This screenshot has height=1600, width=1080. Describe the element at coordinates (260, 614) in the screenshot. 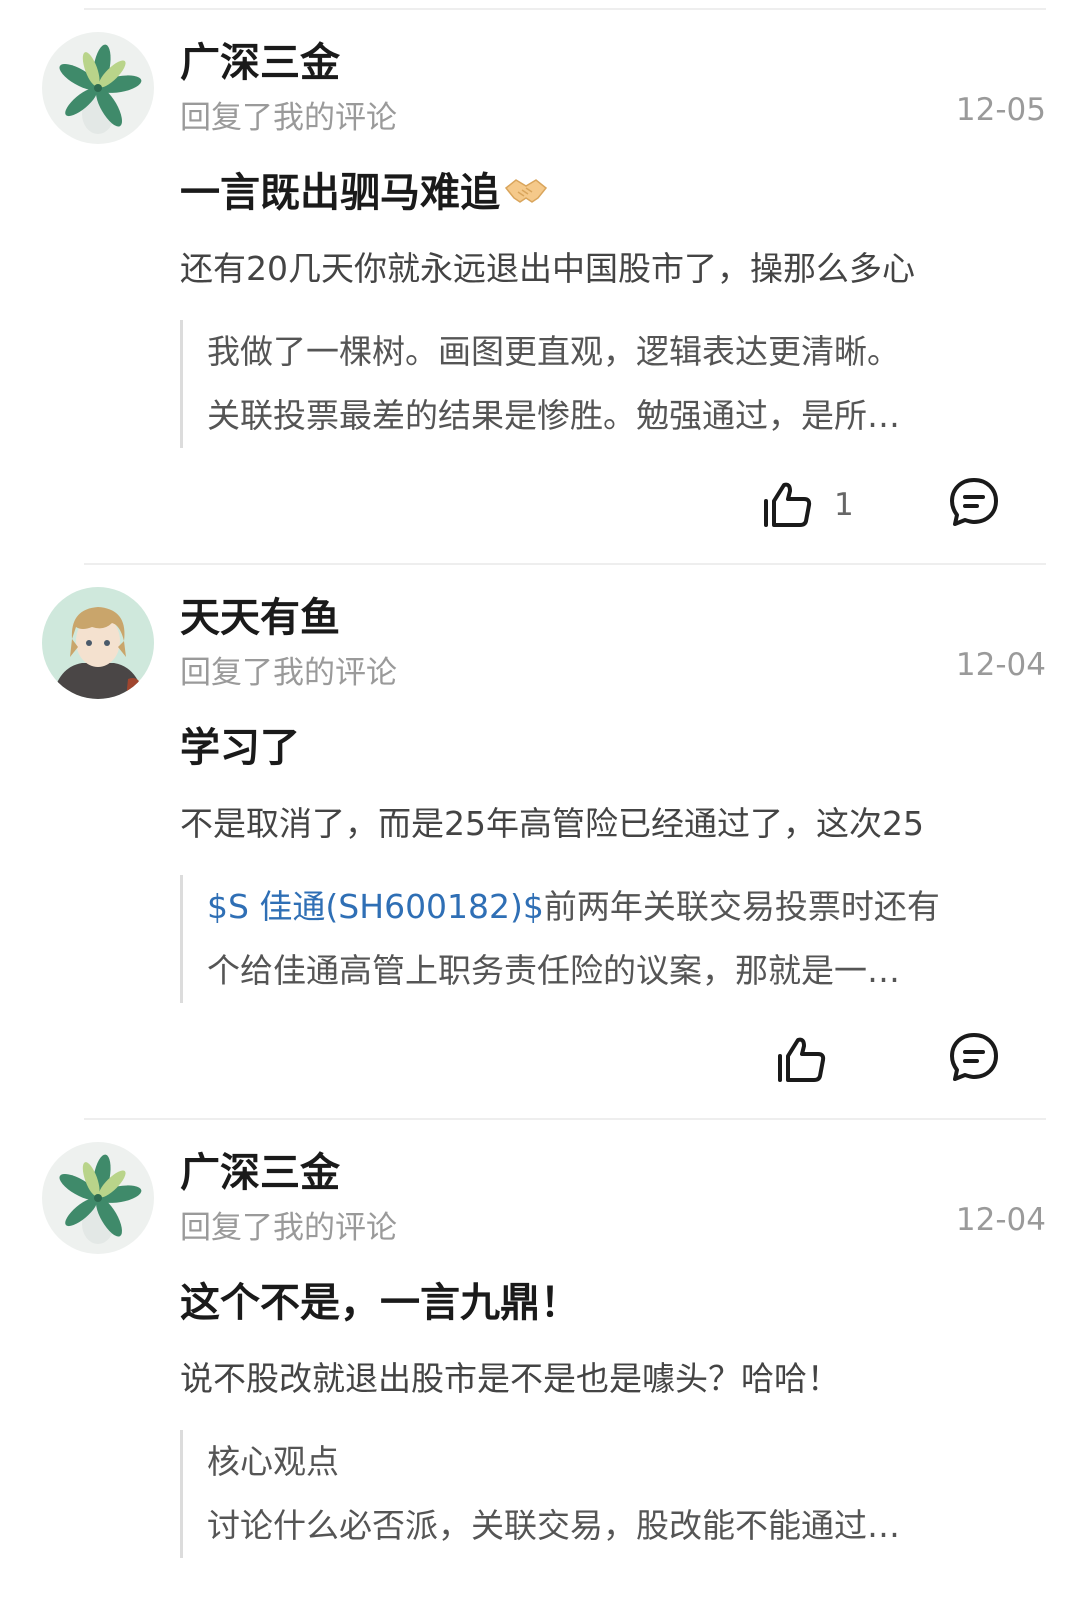

I see `username: 天天有鱼` at that location.